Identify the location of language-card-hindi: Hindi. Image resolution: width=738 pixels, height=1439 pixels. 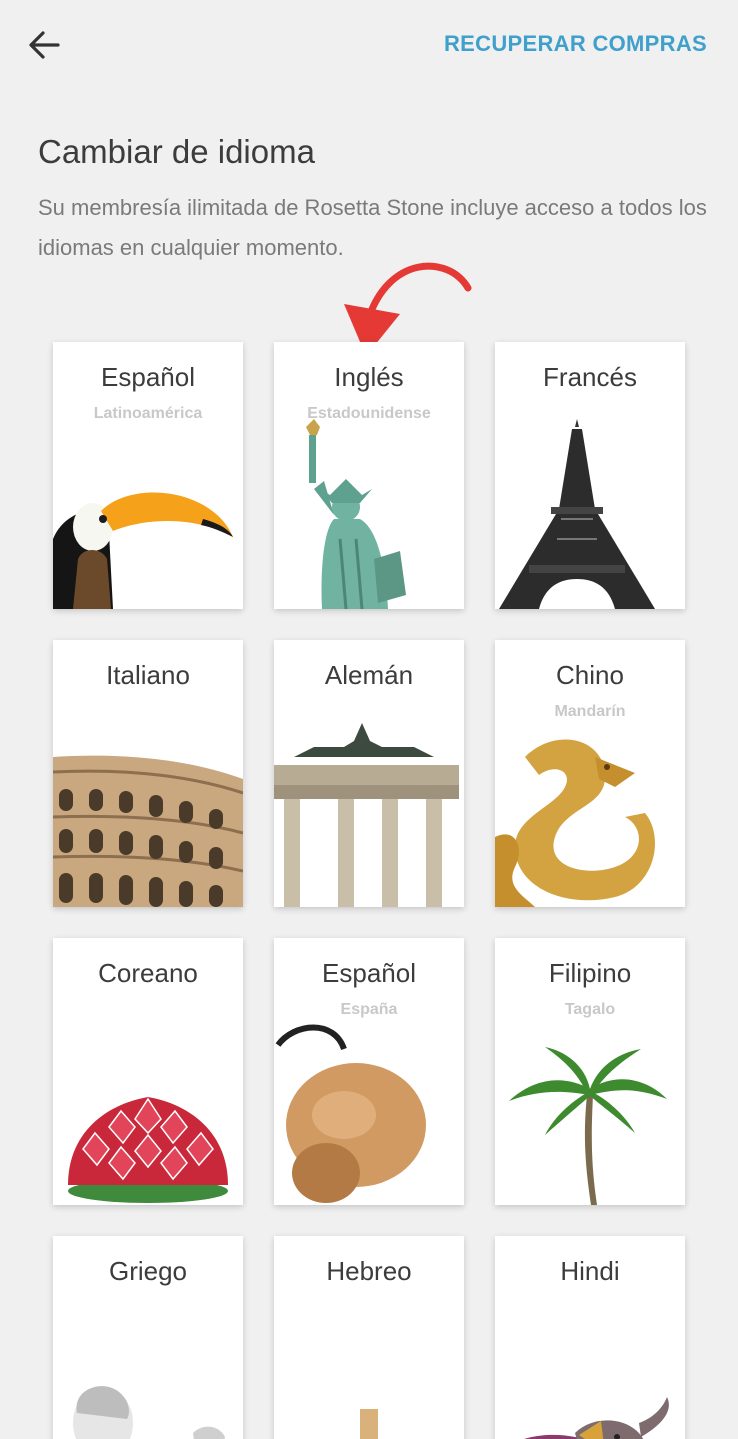
(590, 1337).